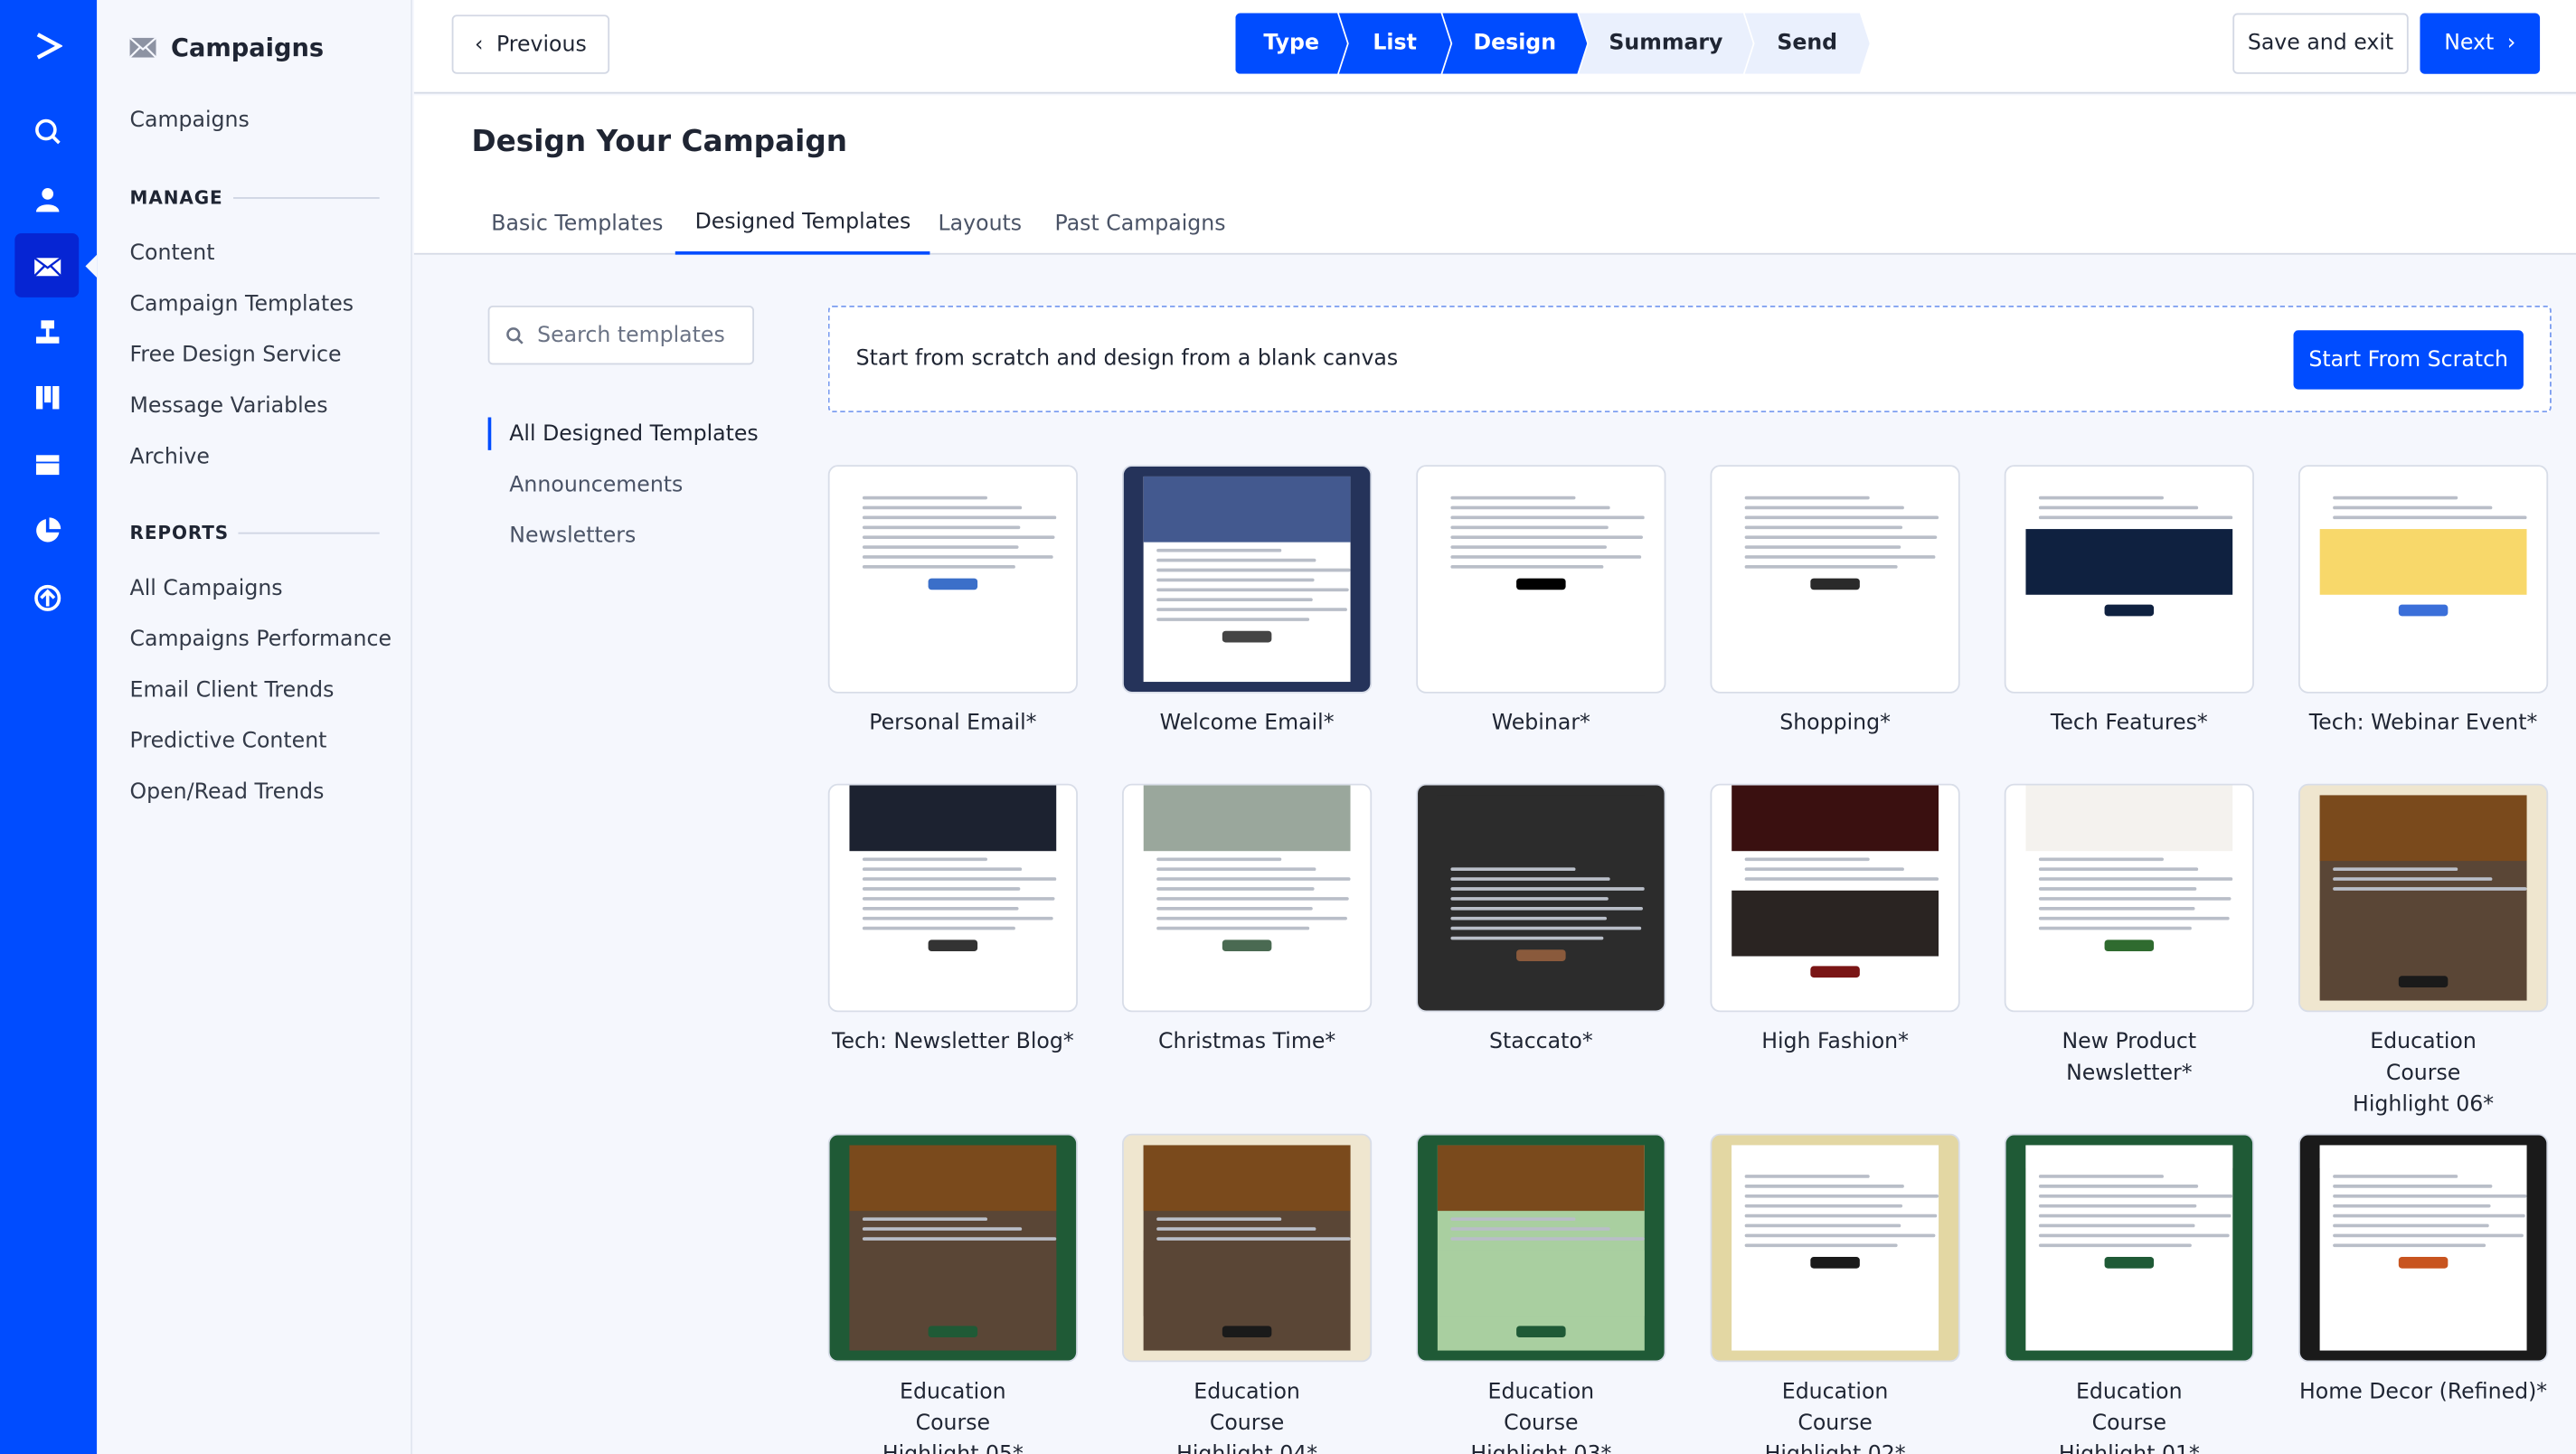 This screenshot has height=1454, width=2576. I want to click on category-all-designed-templates: All Designed Templates, so click(623, 433).